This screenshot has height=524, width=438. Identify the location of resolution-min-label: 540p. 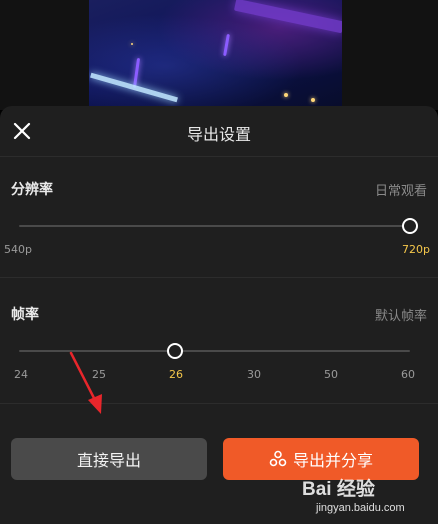
(18, 249).